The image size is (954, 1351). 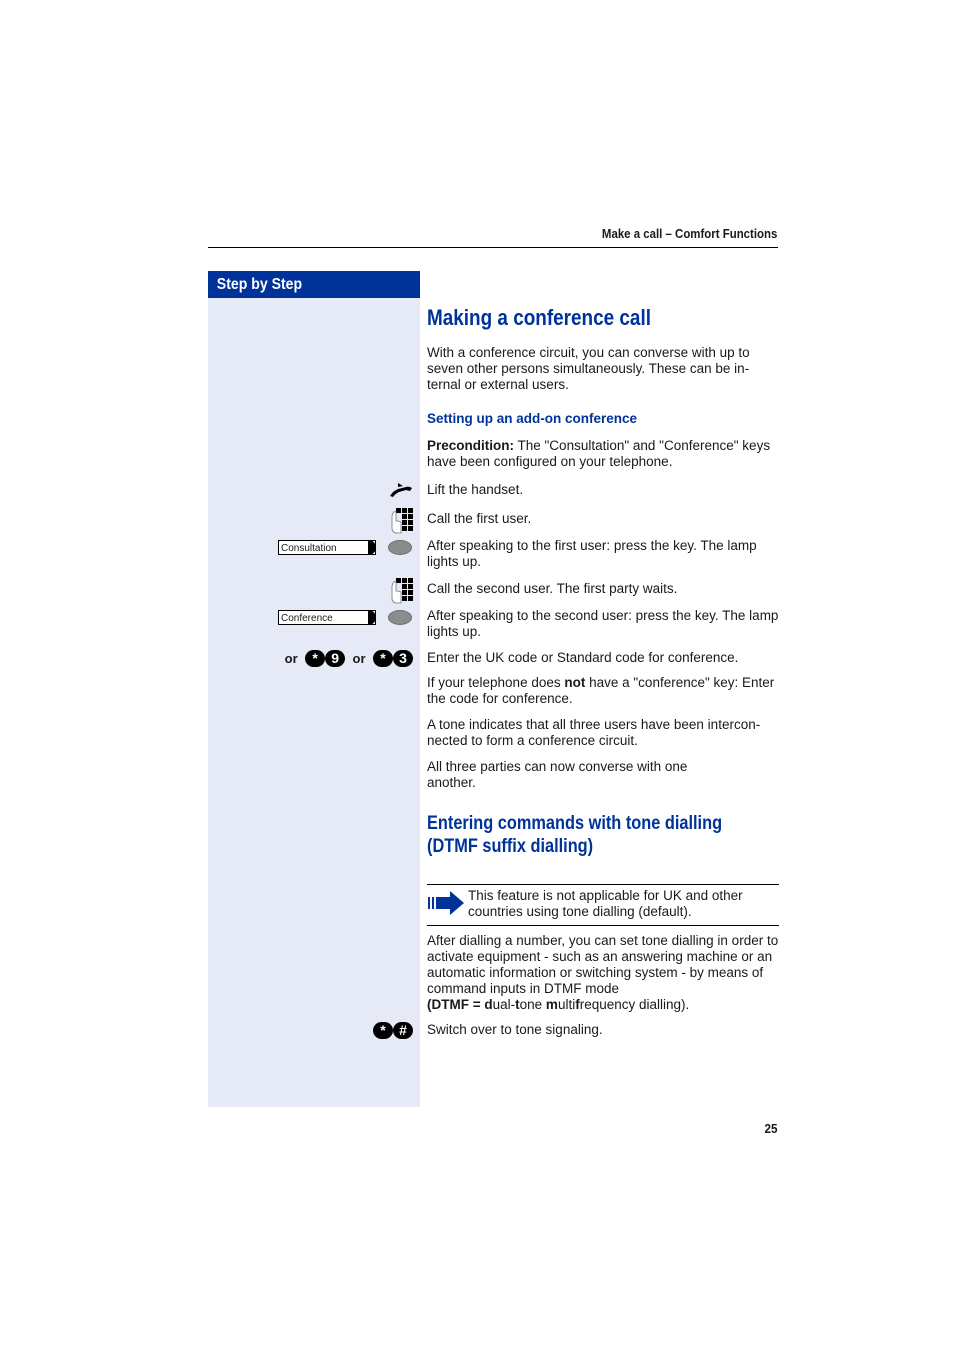 What do you see at coordinates (603, 884) in the screenshot?
I see `note-top-rule` at bounding box center [603, 884].